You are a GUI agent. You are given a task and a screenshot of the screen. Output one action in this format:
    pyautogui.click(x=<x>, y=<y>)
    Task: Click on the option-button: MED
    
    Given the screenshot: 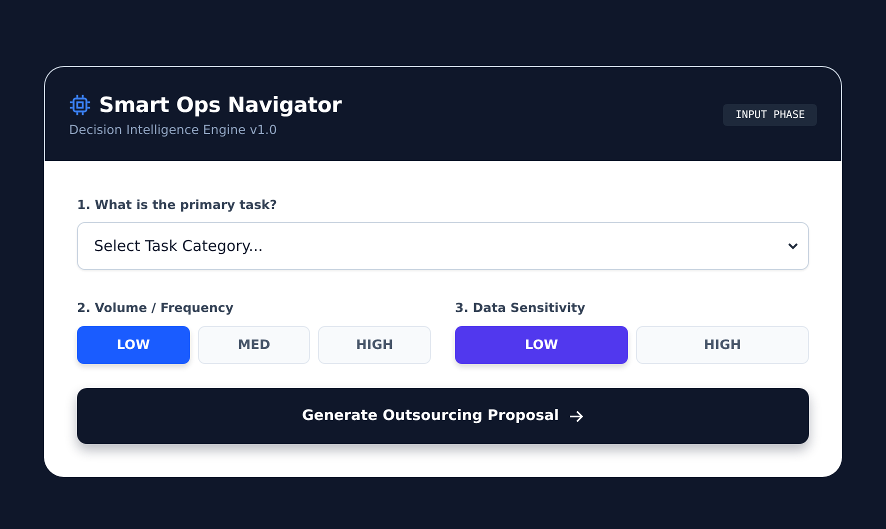 What is the action you would take?
    pyautogui.click(x=254, y=345)
    